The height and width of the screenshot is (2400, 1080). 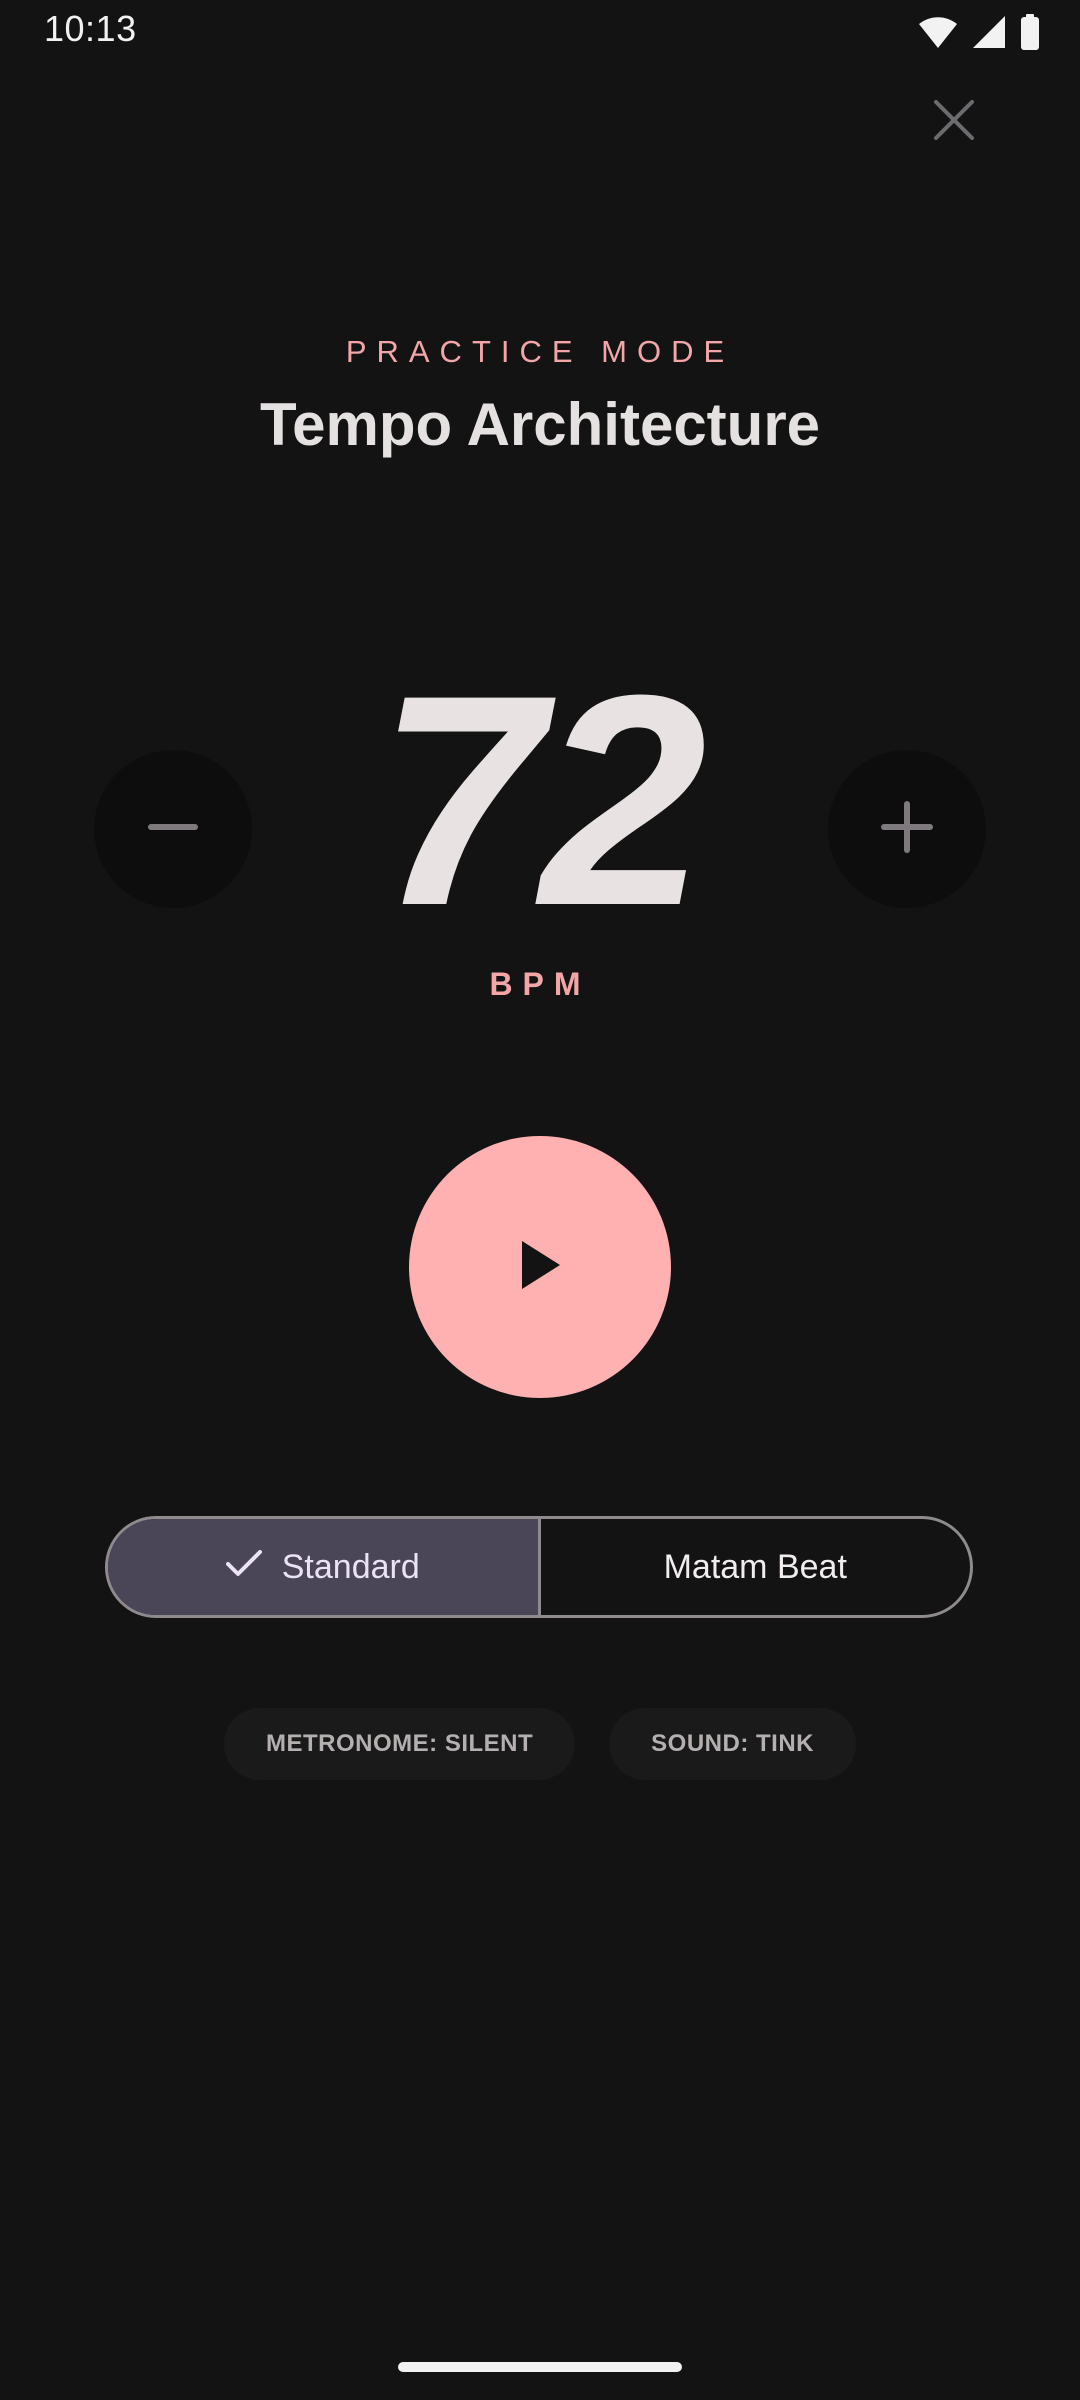 I want to click on segment-label: Standard, so click(x=350, y=1566).